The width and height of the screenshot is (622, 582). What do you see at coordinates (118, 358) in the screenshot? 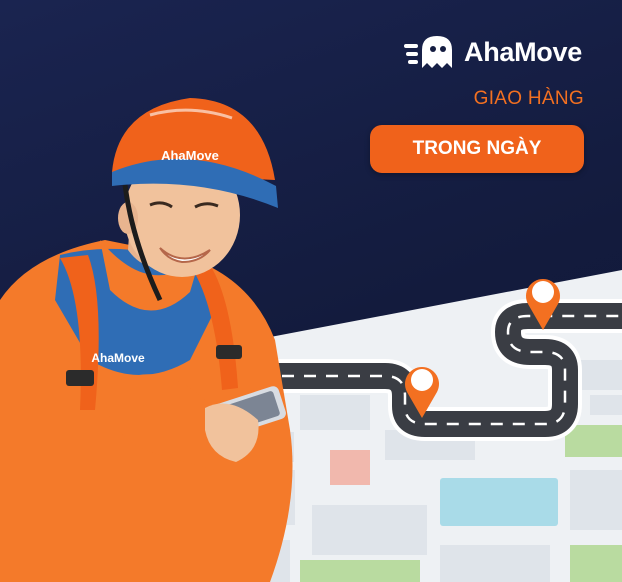
I see `jacket-logo-text: AhaMove` at bounding box center [118, 358].